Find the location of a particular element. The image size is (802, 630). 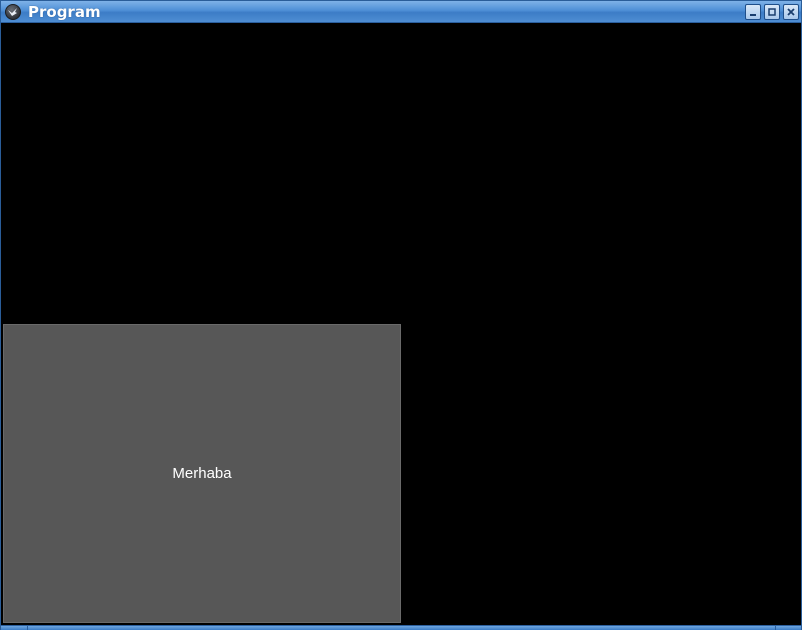

window-bottom-border is located at coordinates (401, 627).